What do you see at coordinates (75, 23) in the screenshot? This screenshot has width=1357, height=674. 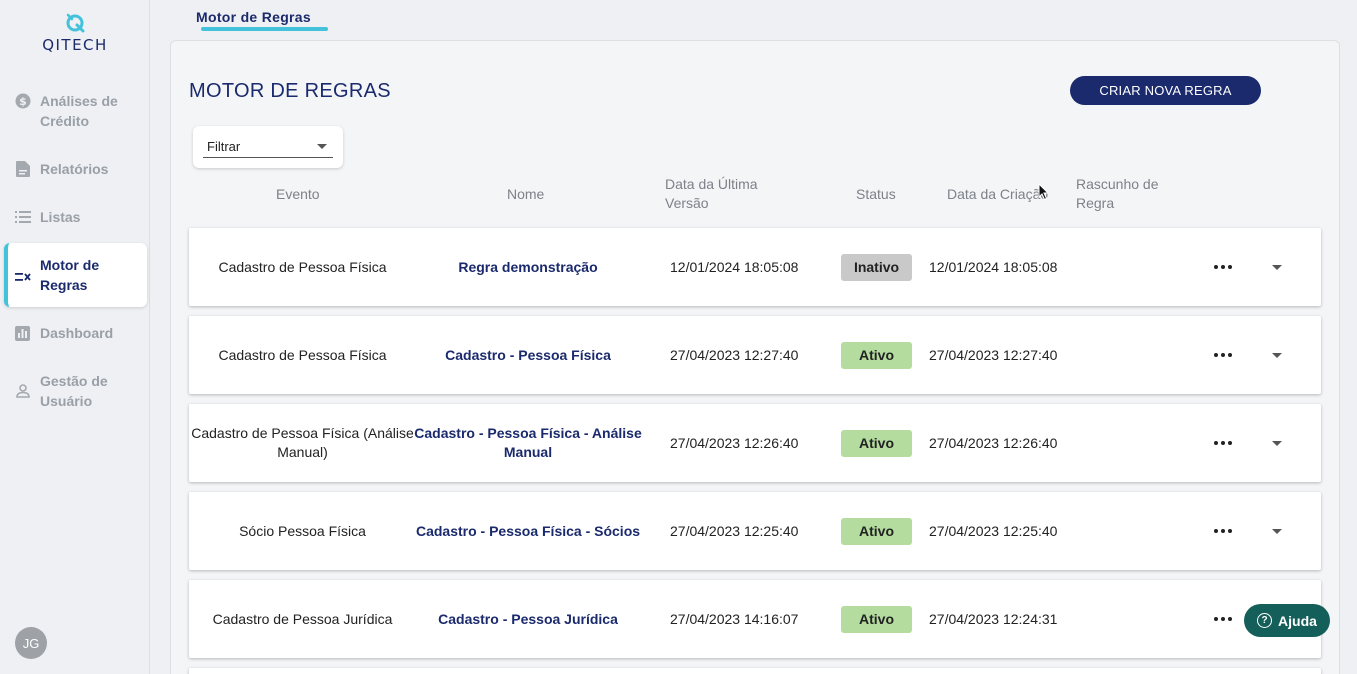 I see `qitech-logo-icon` at bounding box center [75, 23].